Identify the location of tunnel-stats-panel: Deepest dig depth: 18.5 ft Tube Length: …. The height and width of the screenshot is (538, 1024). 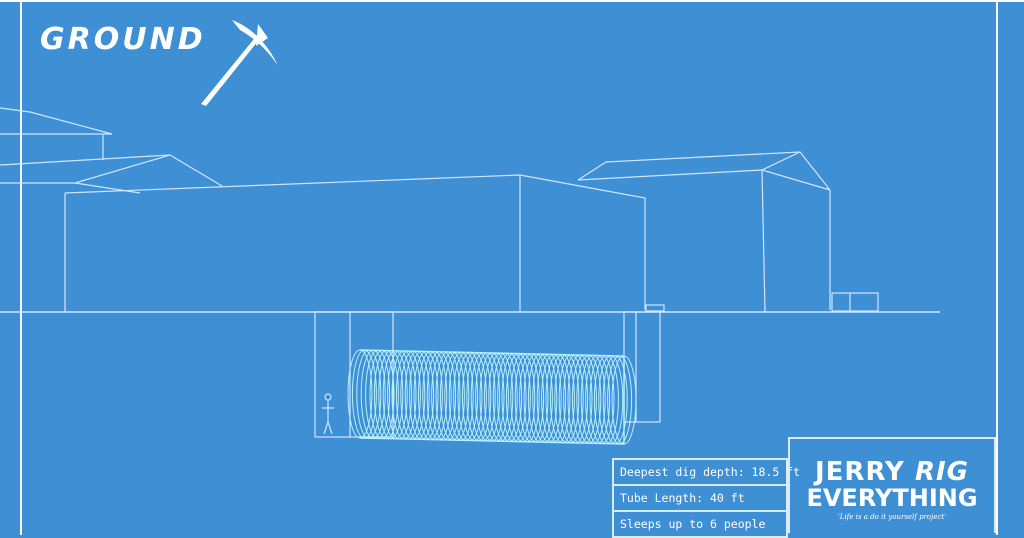
(706, 498).